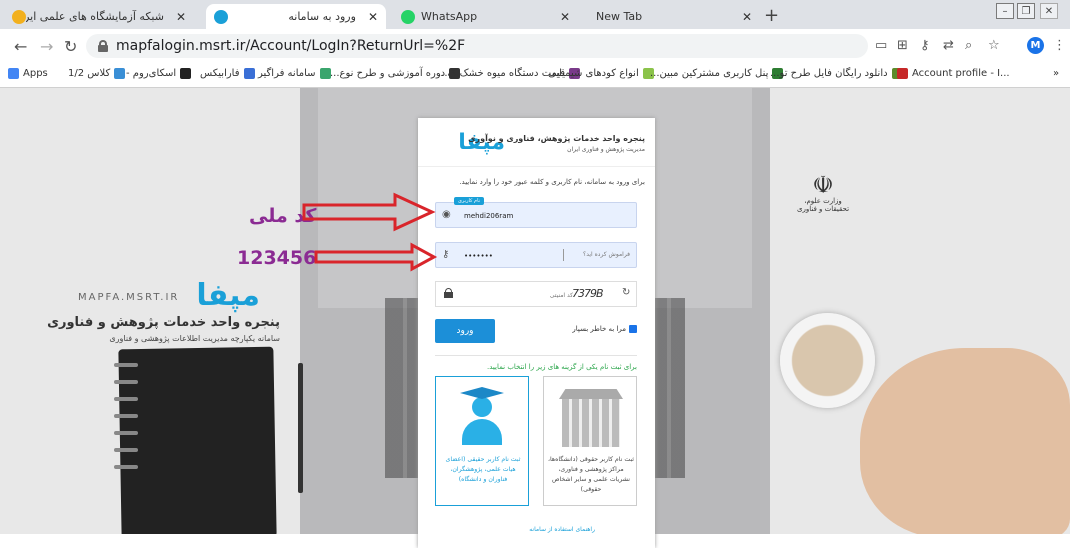  I want to click on cast-icon: ▭, so click(881, 45).